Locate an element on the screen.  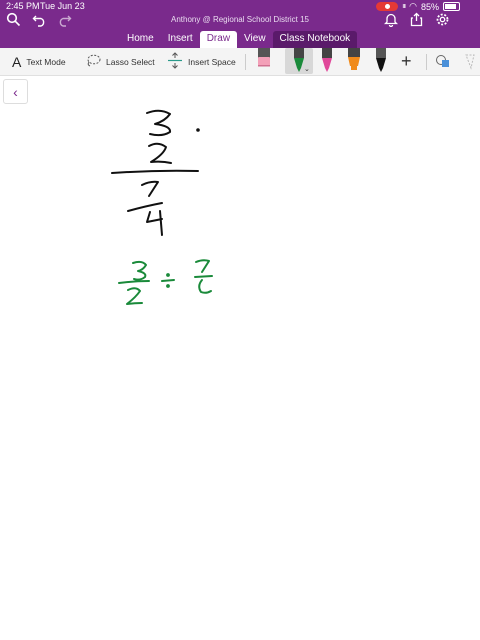
ink-dot is located at coordinates (198, 130).